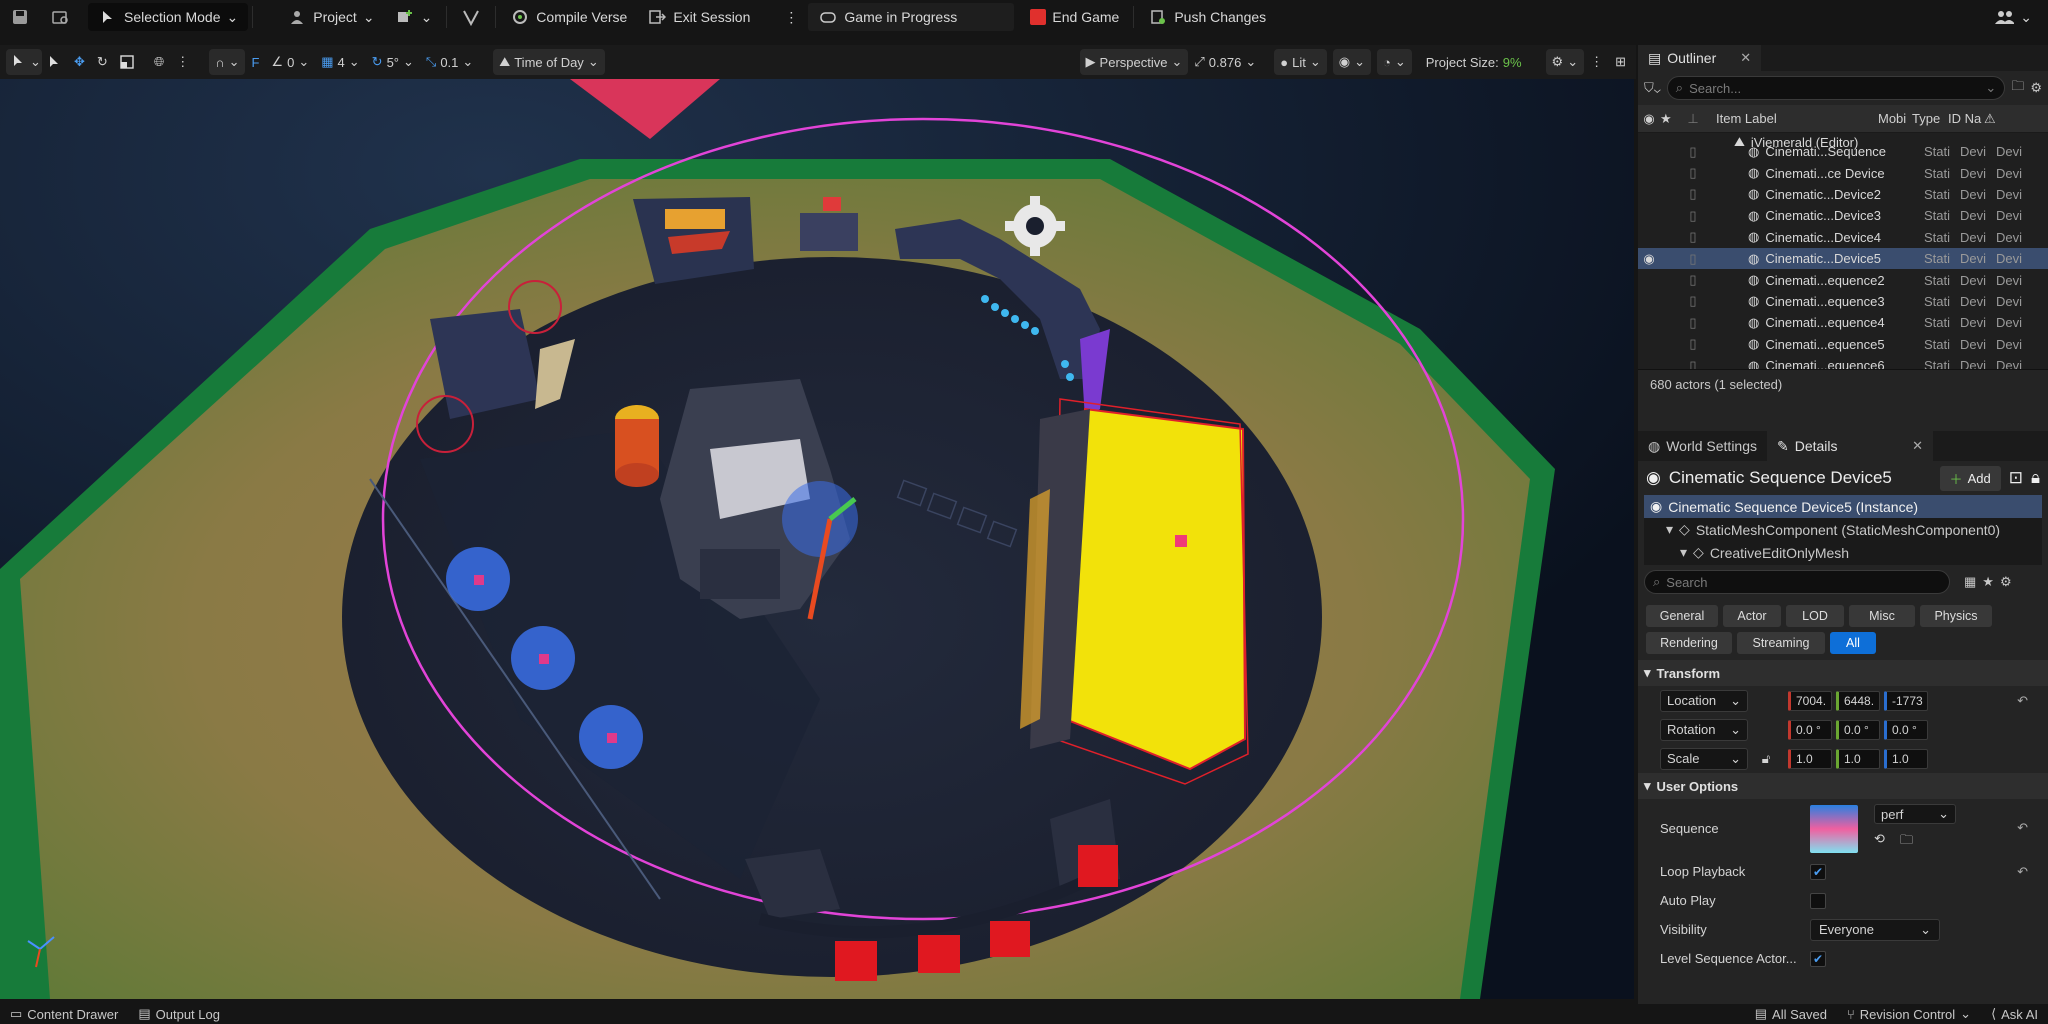 The image size is (2048, 1024). Describe the element at coordinates (1702, 446) in the screenshot. I see `world-settings-tab: ◍ World Settings` at that location.